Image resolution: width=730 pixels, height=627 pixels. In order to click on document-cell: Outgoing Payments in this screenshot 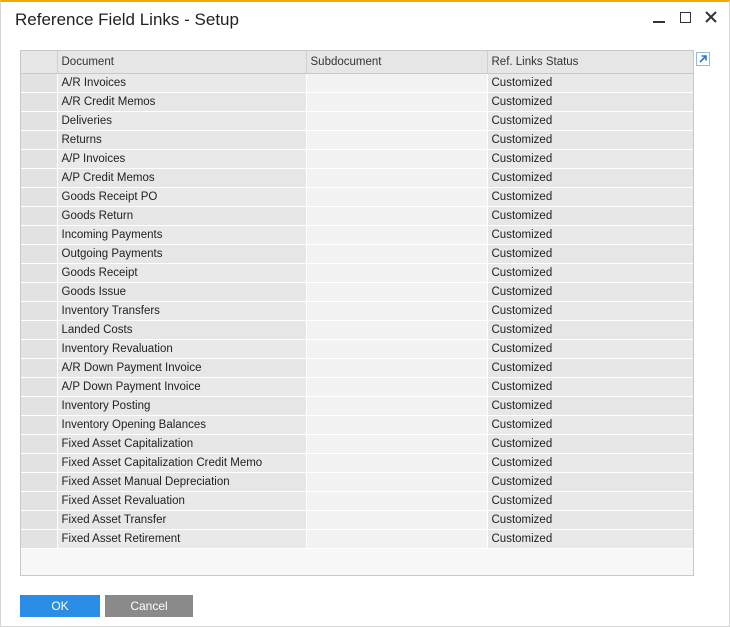, I will do `click(182, 254)`.